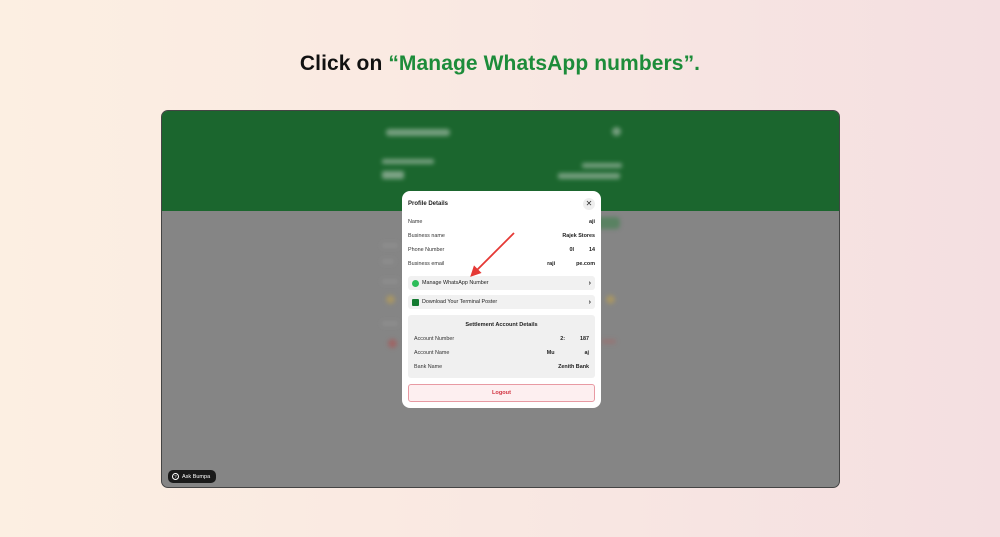  What do you see at coordinates (460, 302) in the screenshot?
I see `download-poster-label: Download Your Terminal Poster` at bounding box center [460, 302].